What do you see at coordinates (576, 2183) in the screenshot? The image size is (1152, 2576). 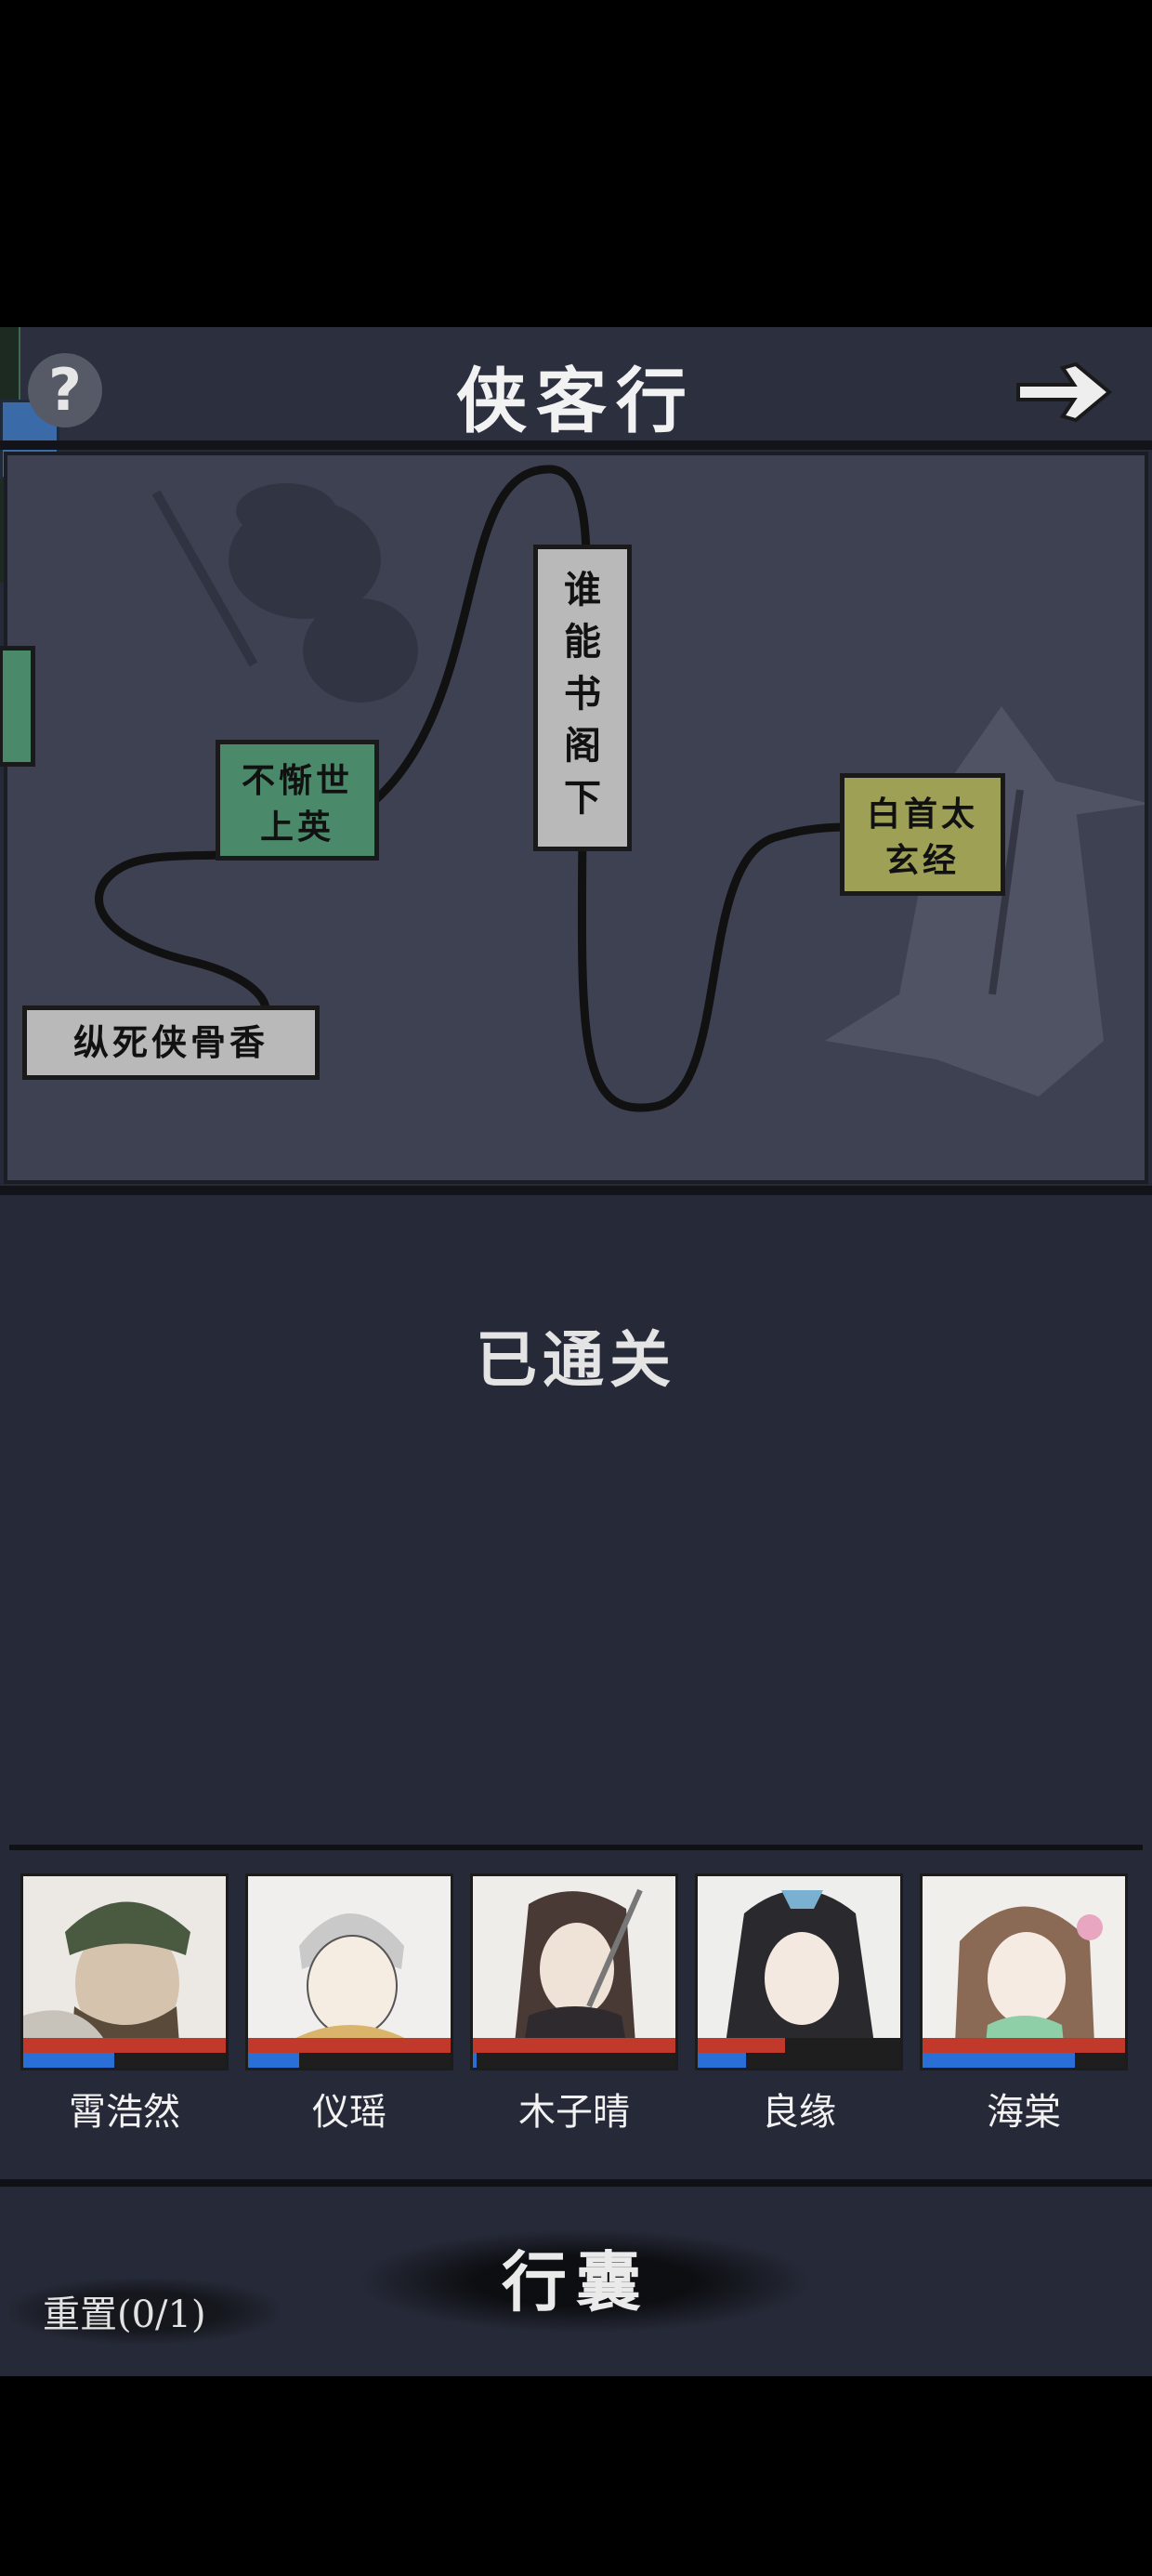 I see `footer-divider` at bounding box center [576, 2183].